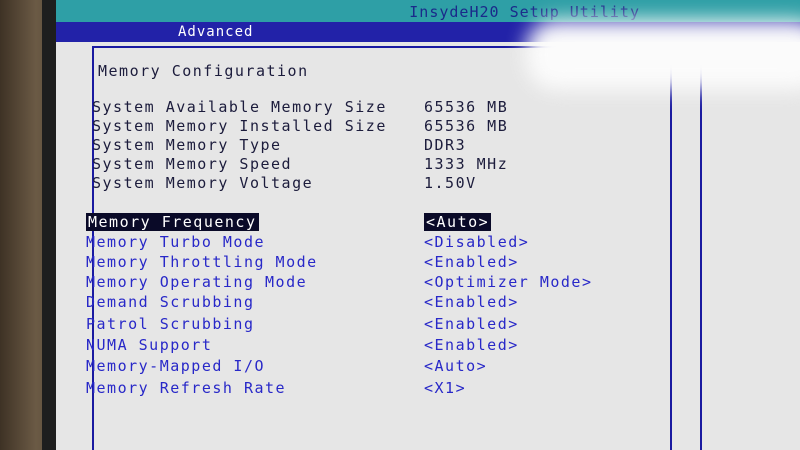 Image resolution: width=800 pixels, height=450 pixels. Describe the element at coordinates (175, 242) in the screenshot. I see `setting-label-memory-turbo-mode: Memory Turbo Mode` at that location.